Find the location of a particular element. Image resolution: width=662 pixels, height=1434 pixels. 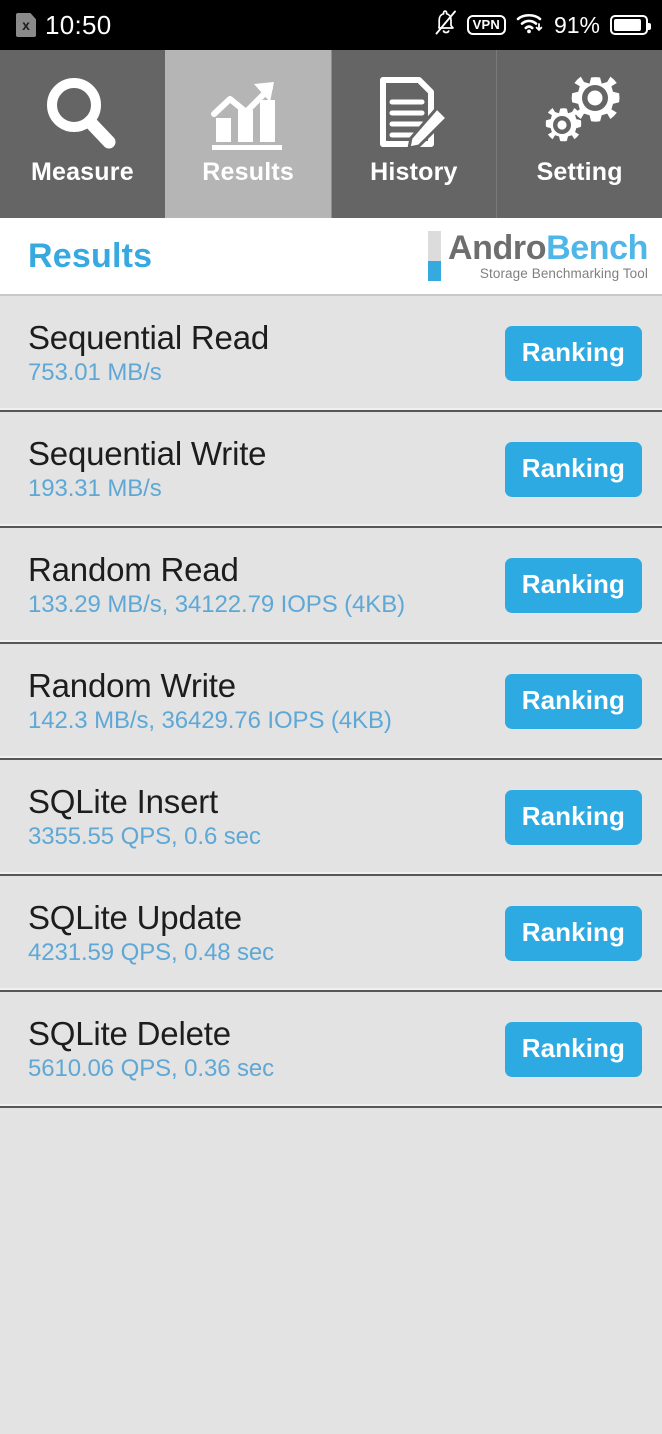

benchmark-value: 142.3 MB/s, 36429.76 IOPS (4KB) is located at coordinates (210, 720).